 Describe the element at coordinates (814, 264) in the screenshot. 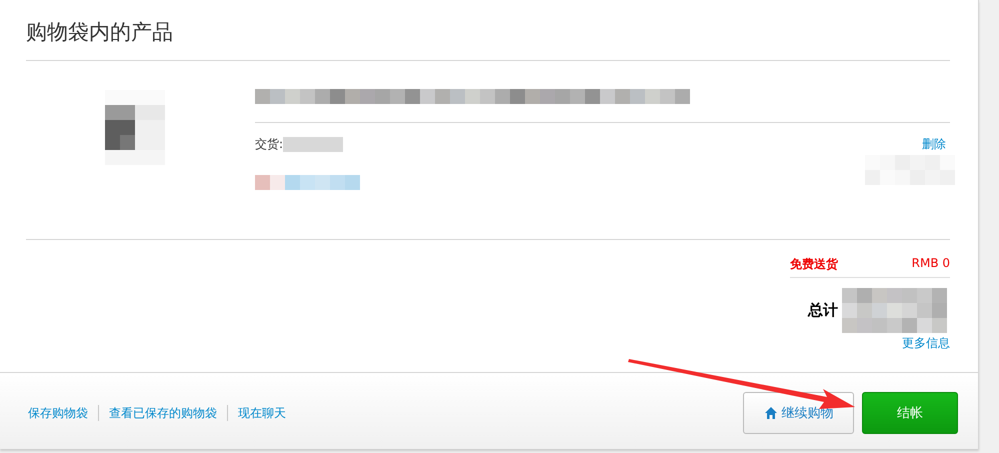

I see `shipping-label: 免费送货` at that location.